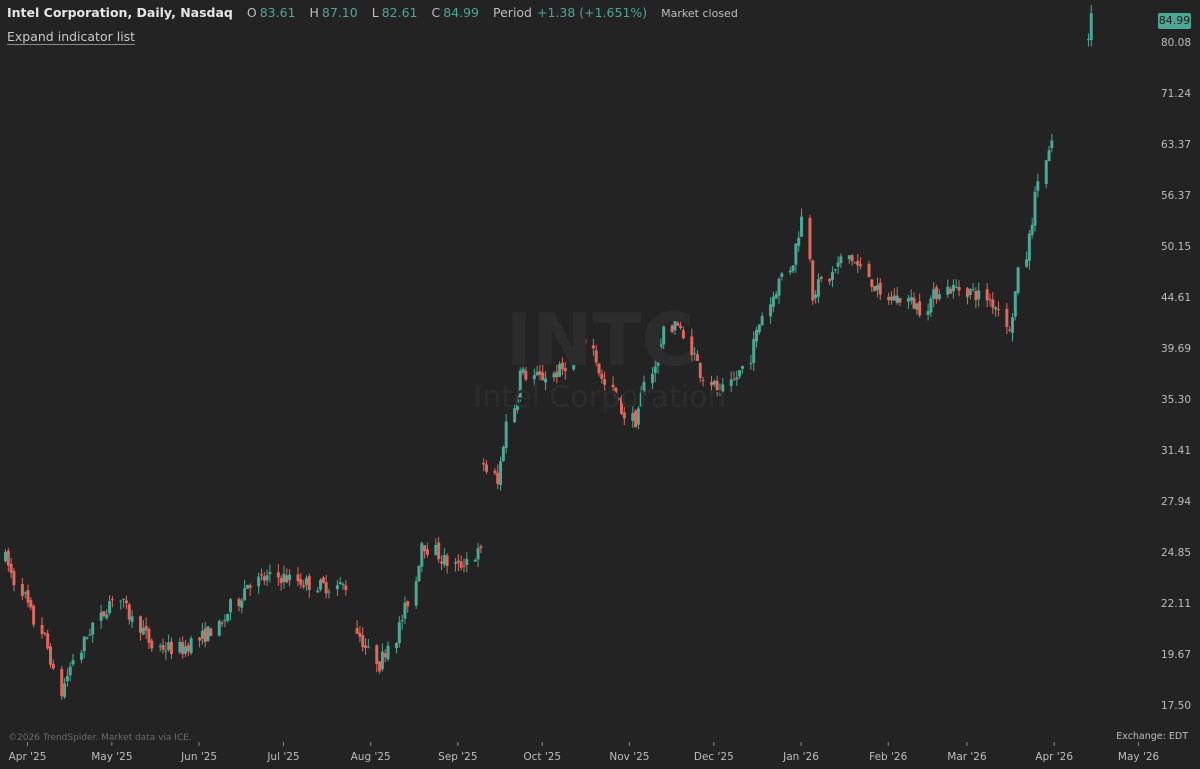 Image resolution: width=1200 pixels, height=769 pixels. Describe the element at coordinates (100, 738) in the screenshot. I see `copyright-notice: ©2026 TrendSpider. Market data via ICE.` at that location.